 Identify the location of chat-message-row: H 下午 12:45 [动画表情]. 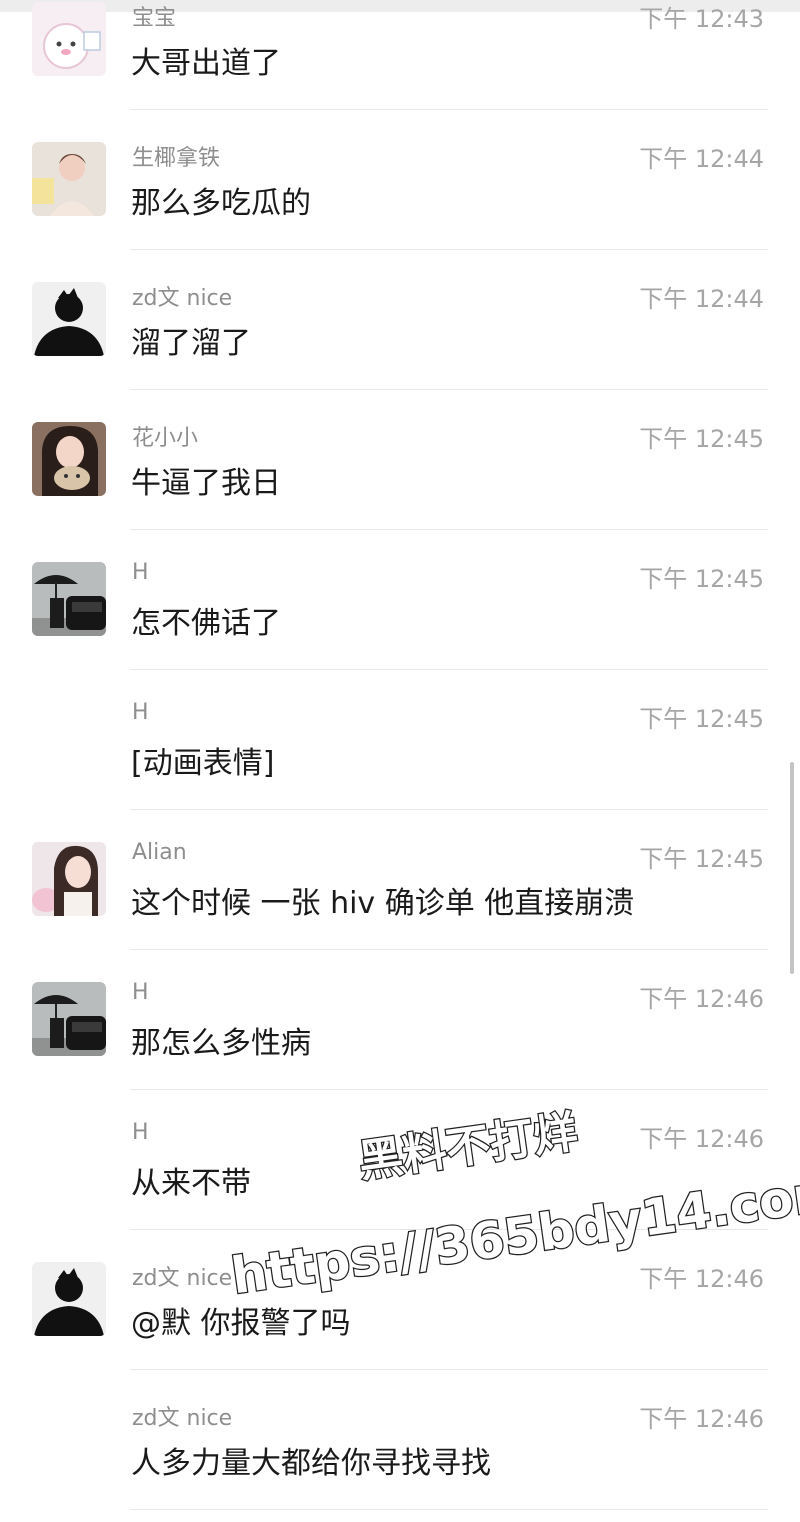
(400, 740).